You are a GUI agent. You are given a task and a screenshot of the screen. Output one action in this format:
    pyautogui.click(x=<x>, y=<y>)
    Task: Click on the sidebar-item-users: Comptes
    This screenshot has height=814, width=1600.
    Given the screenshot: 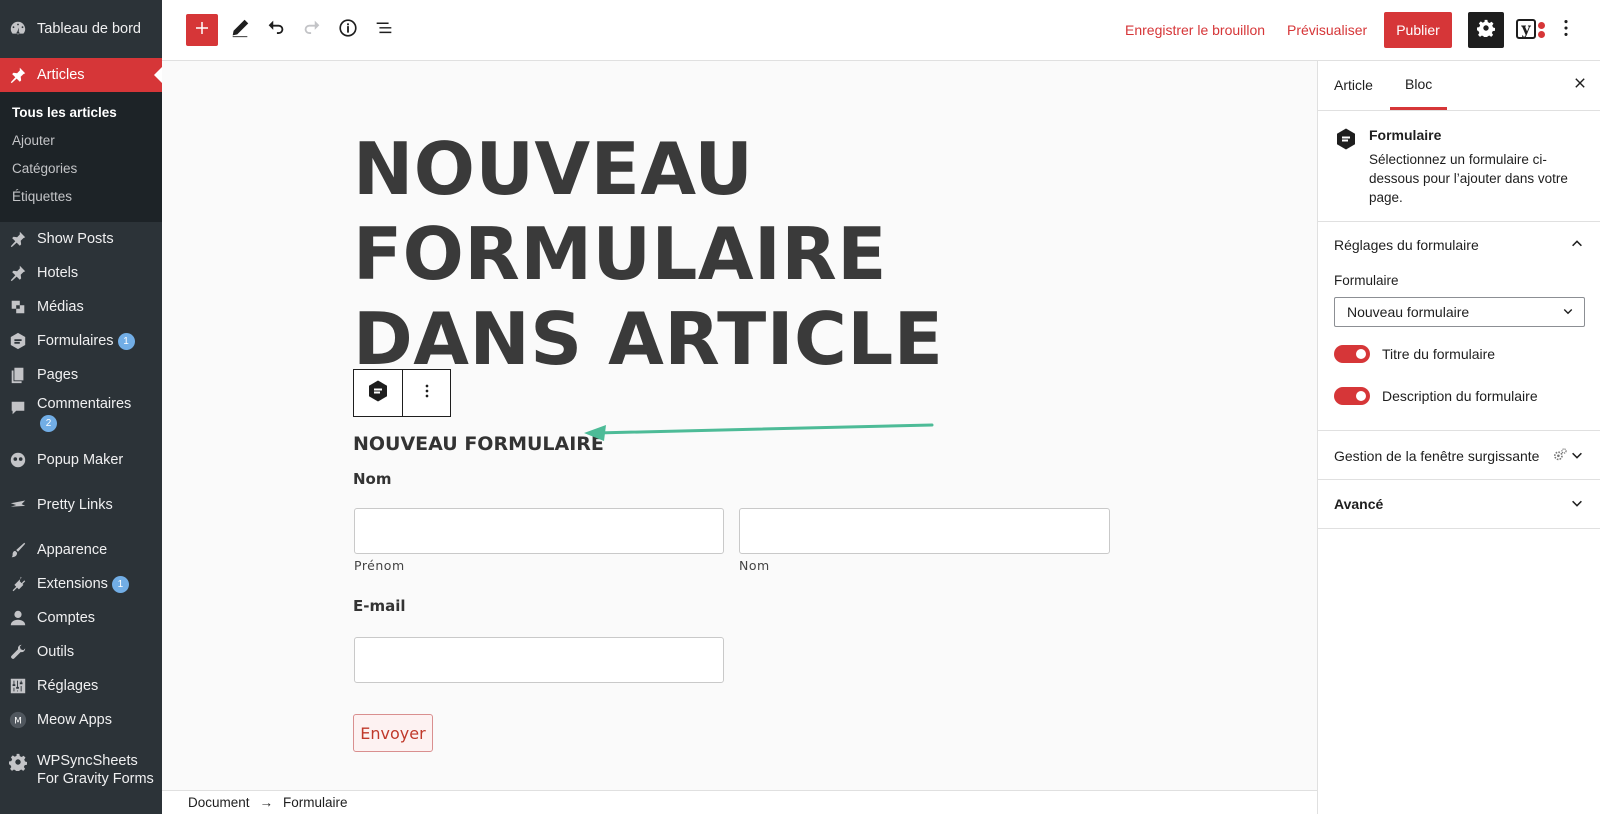 What is the action you would take?
    pyautogui.click(x=81, y=618)
    